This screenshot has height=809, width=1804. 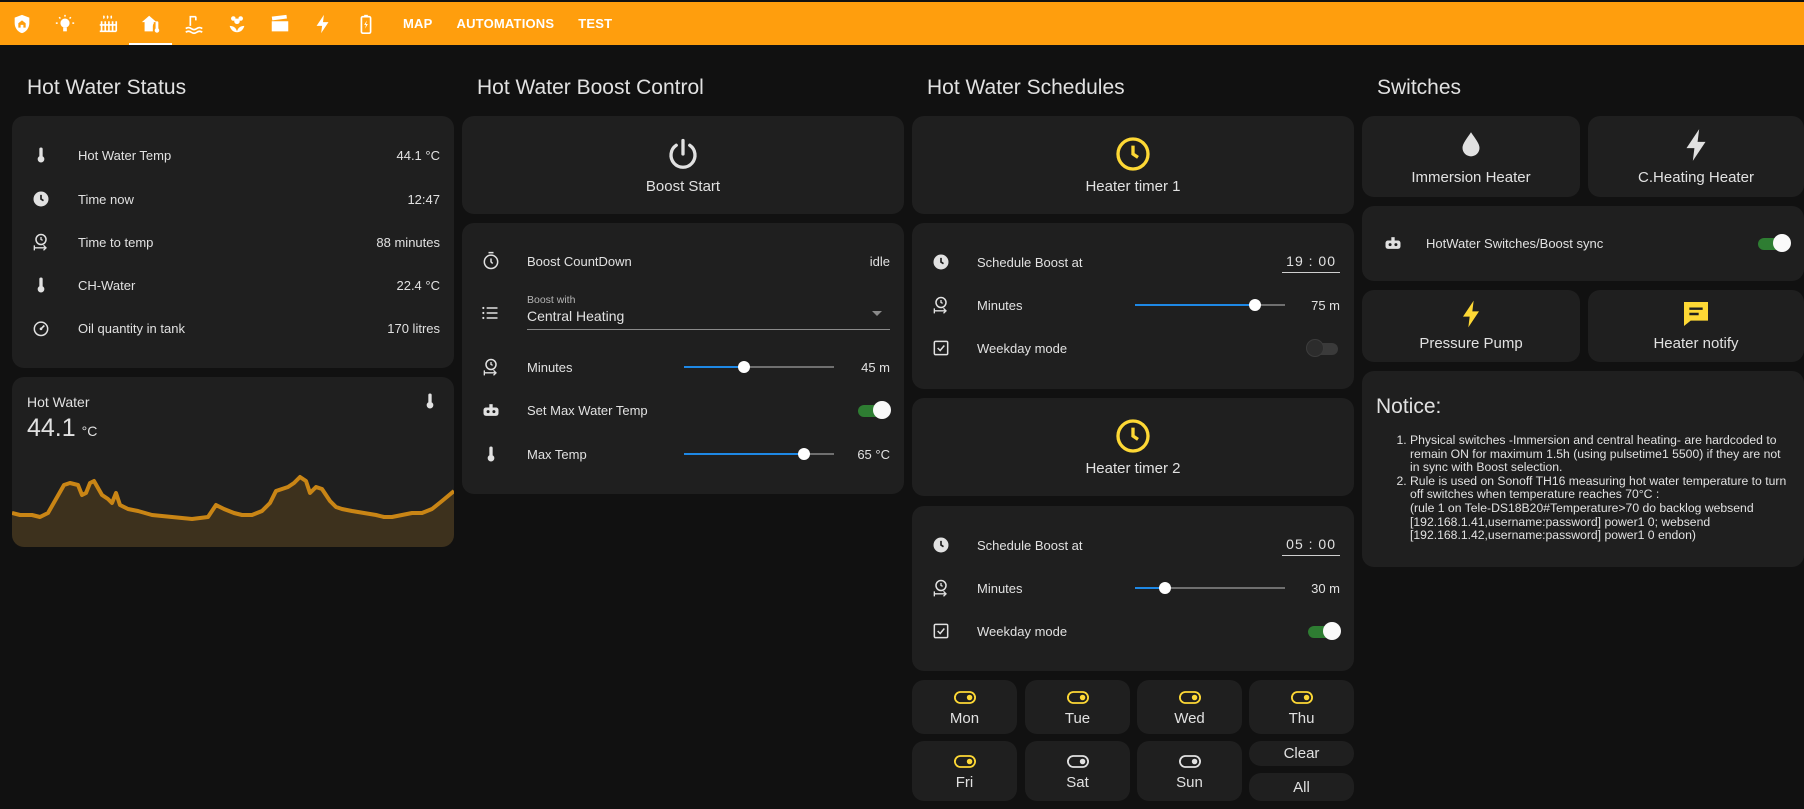 What do you see at coordinates (322, 23) in the screenshot?
I see `tab-energy` at bounding box center [322, 23].